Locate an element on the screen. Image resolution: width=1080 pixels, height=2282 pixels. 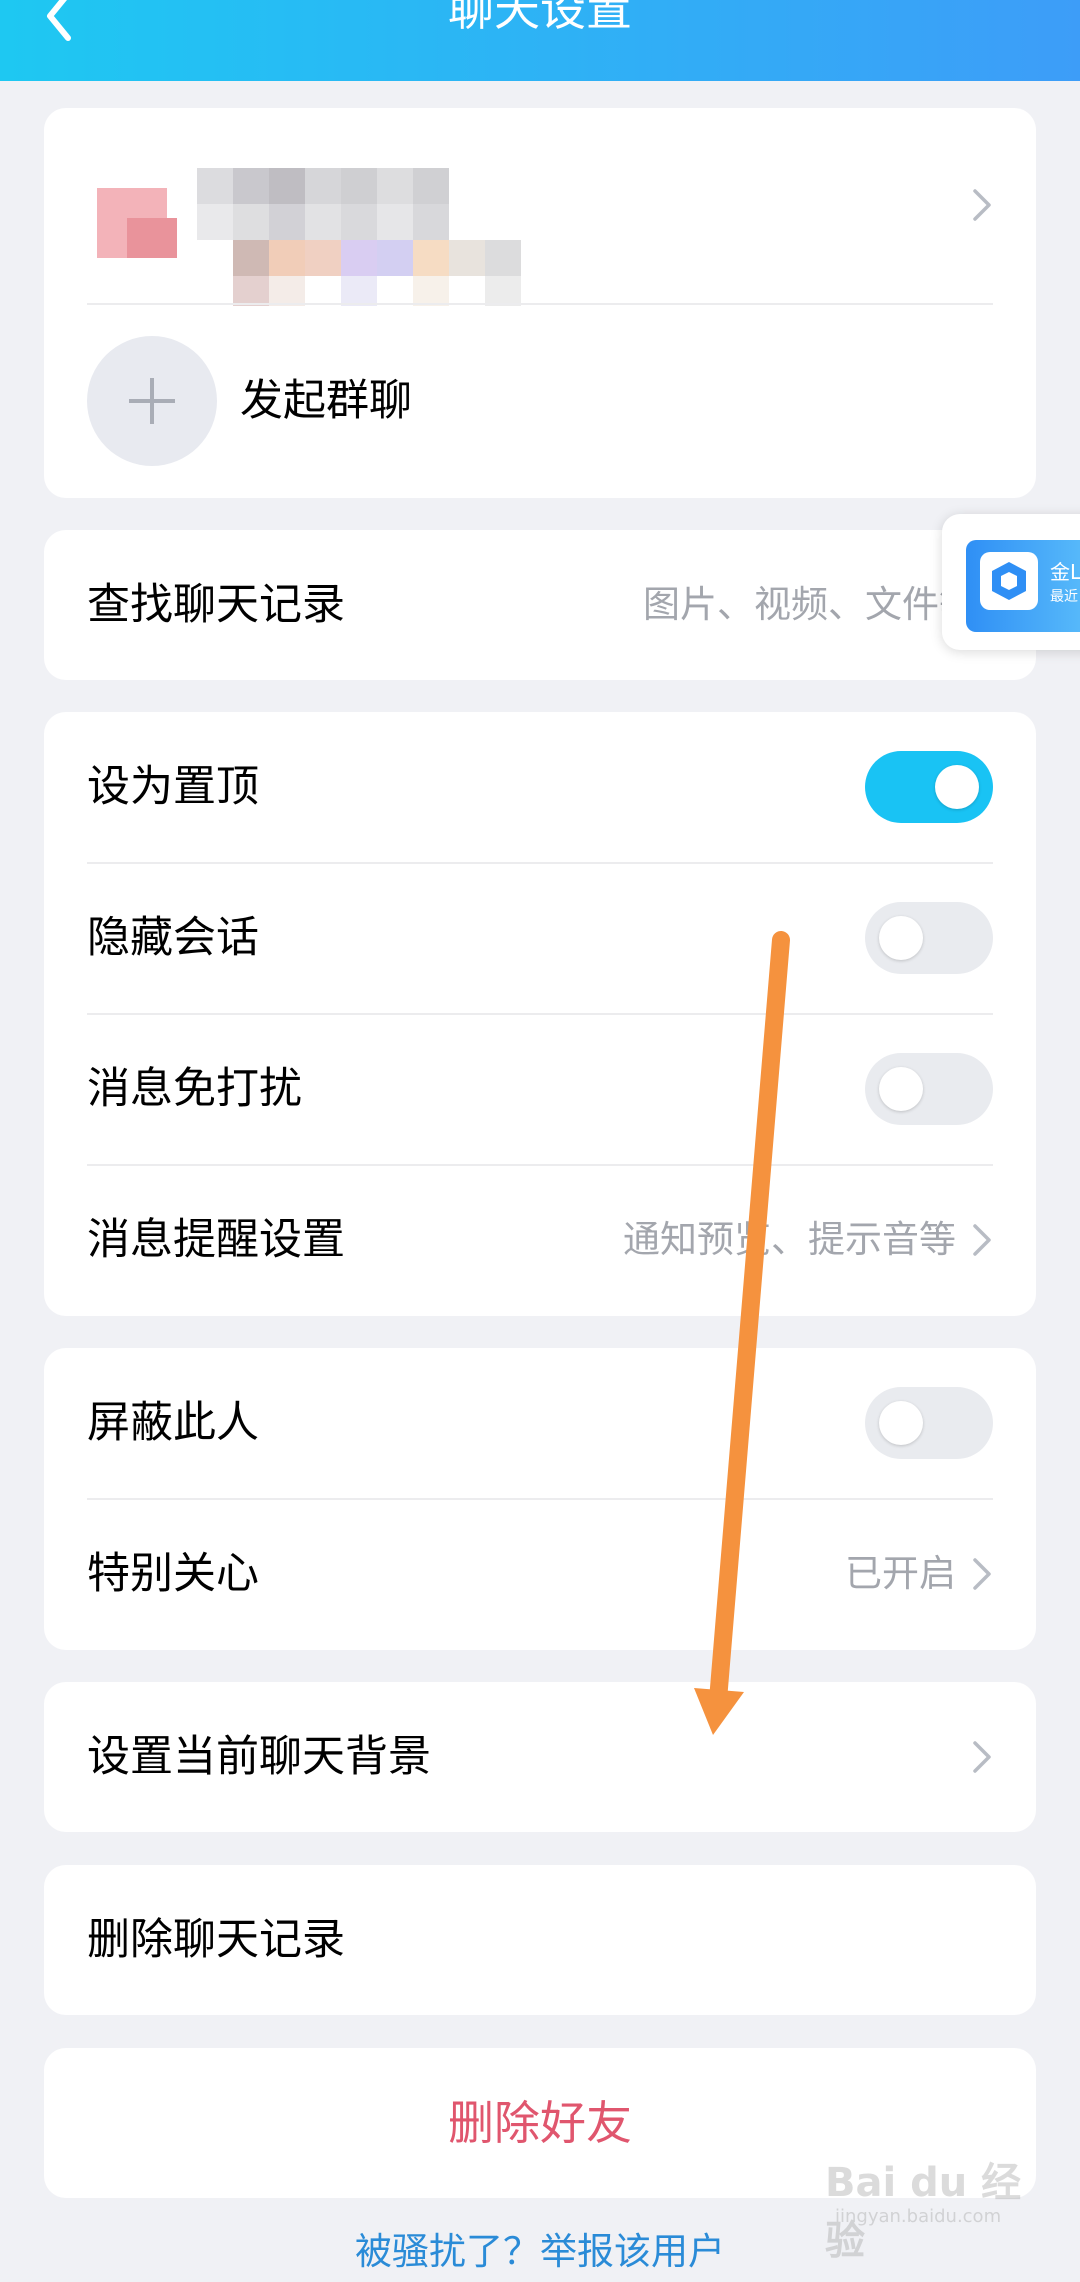
plus-icon is located at coordinates (152, 401).